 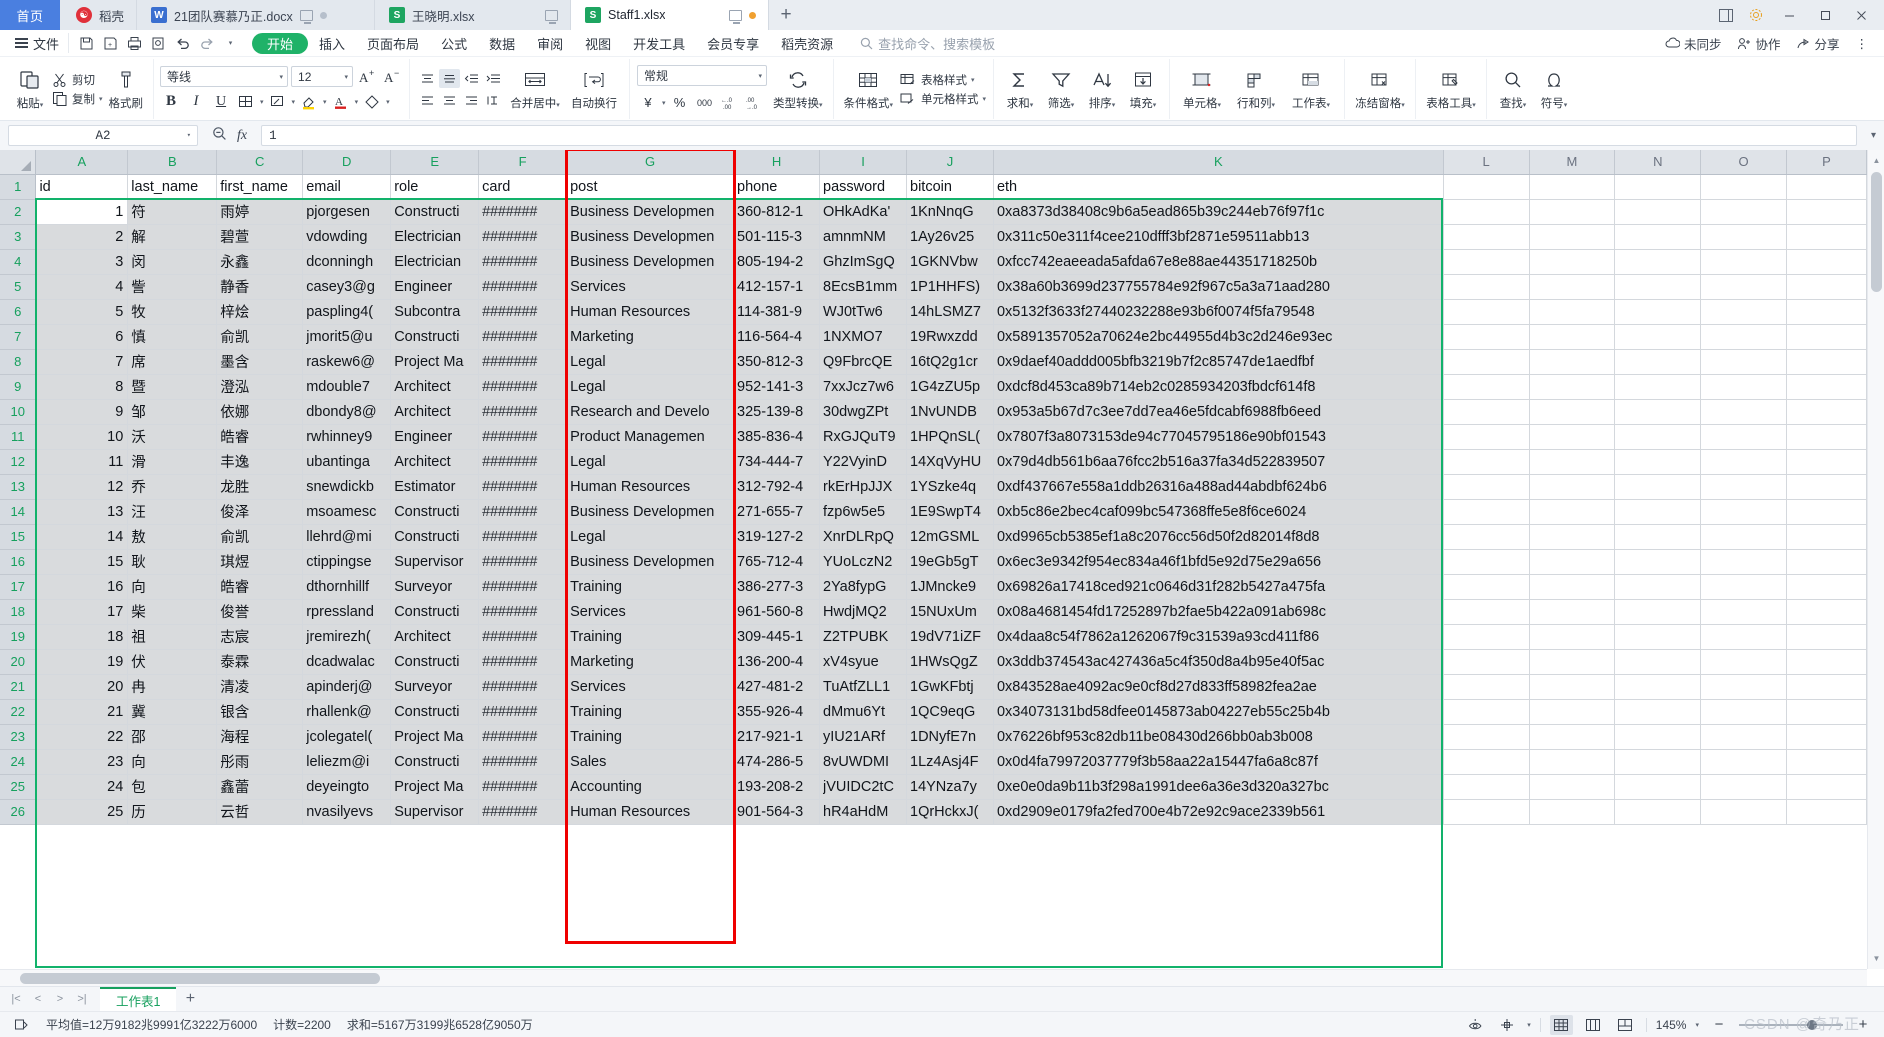 What do you see at coordinates (347, 337) in the screenshot?
I see `cell-D7: jmorit5@u` at bounding box center [347, 337].